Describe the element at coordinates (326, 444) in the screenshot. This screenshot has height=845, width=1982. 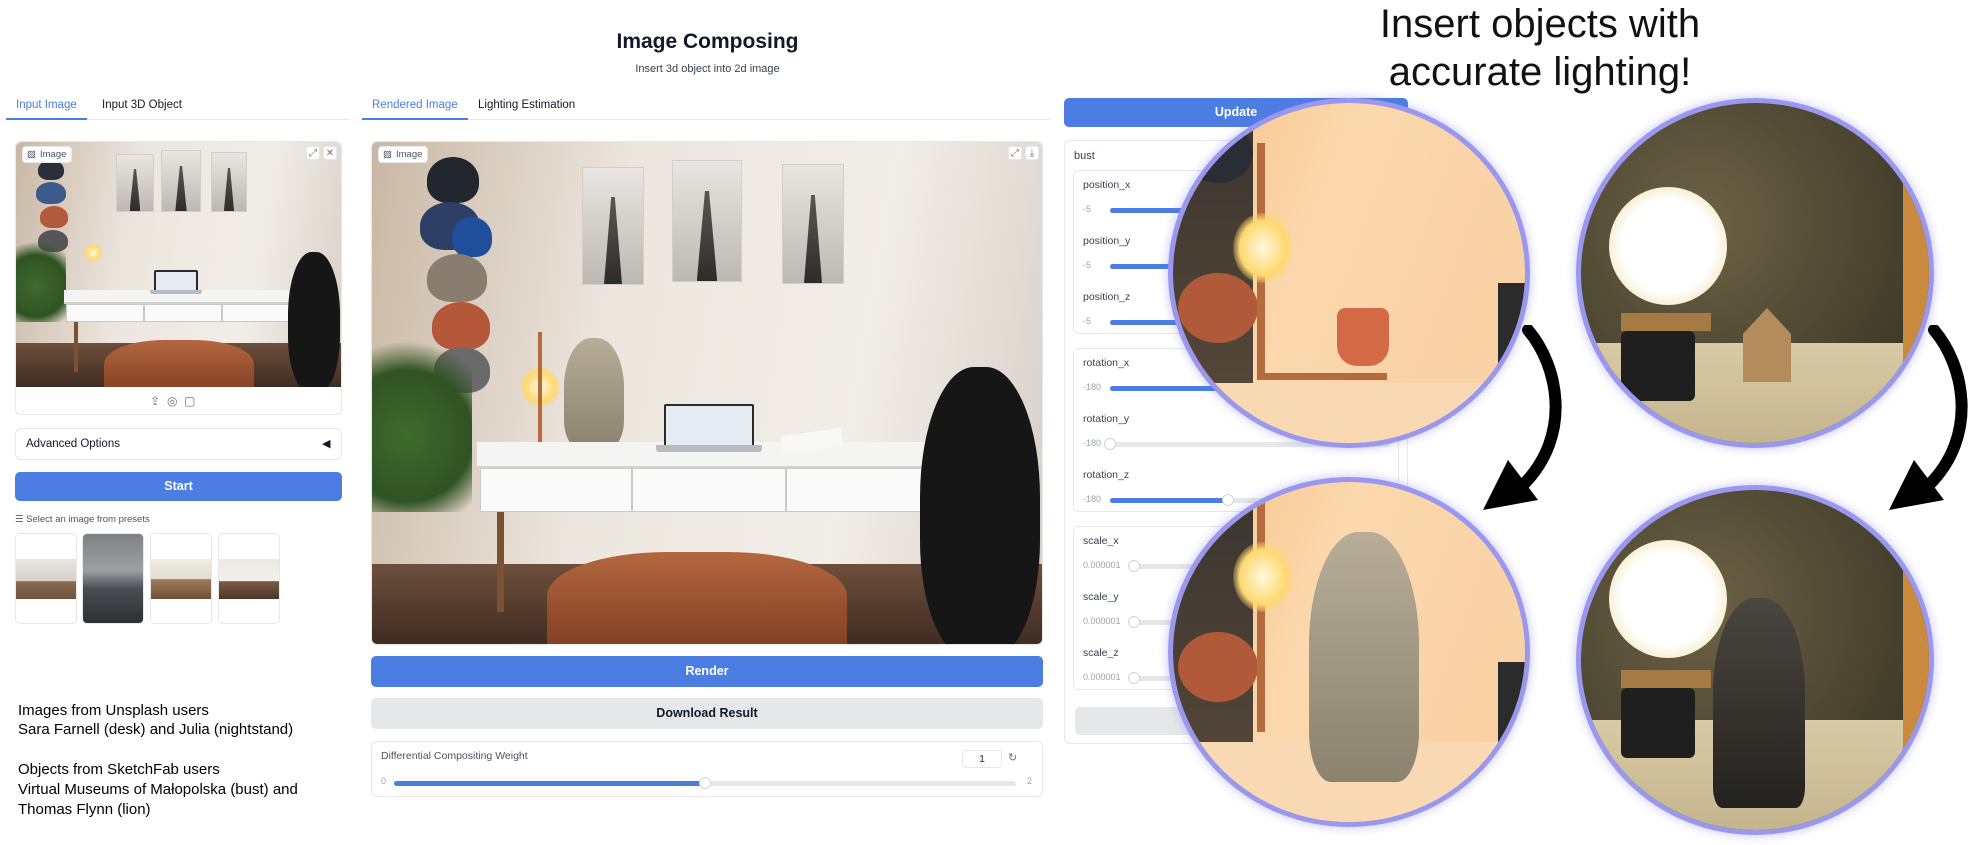
I see `collapse-arrow-icon: ◀` at that location.